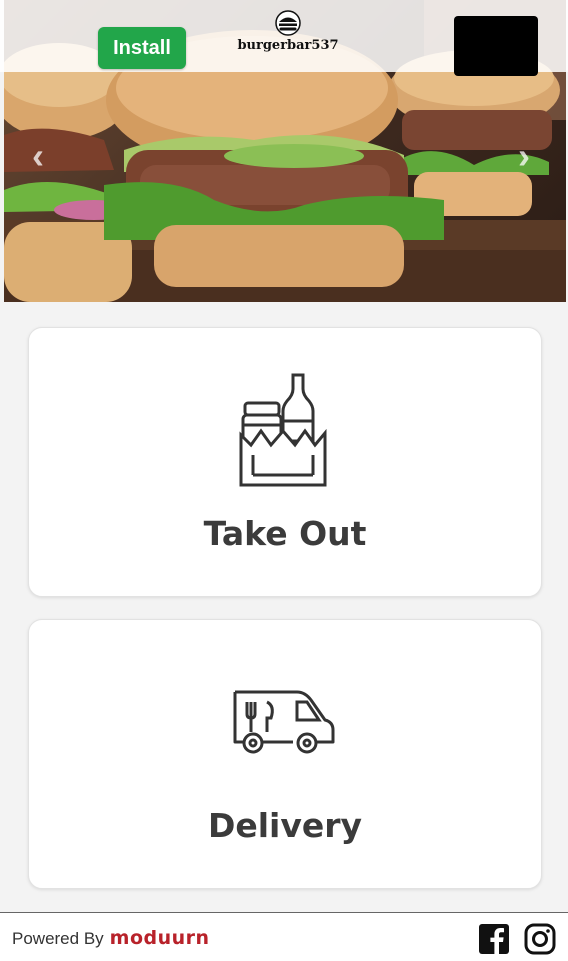 Image resolution: width=568 pixels, height=961 pixels. Describe the element at coordinates (540, 939) in the screenshot. I see `instagram-icon` at that location.